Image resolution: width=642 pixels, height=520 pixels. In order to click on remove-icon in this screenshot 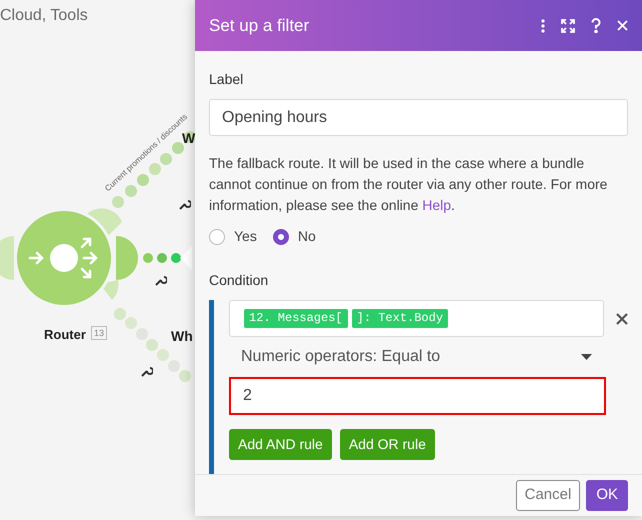, I will do `click(622, 318)`.